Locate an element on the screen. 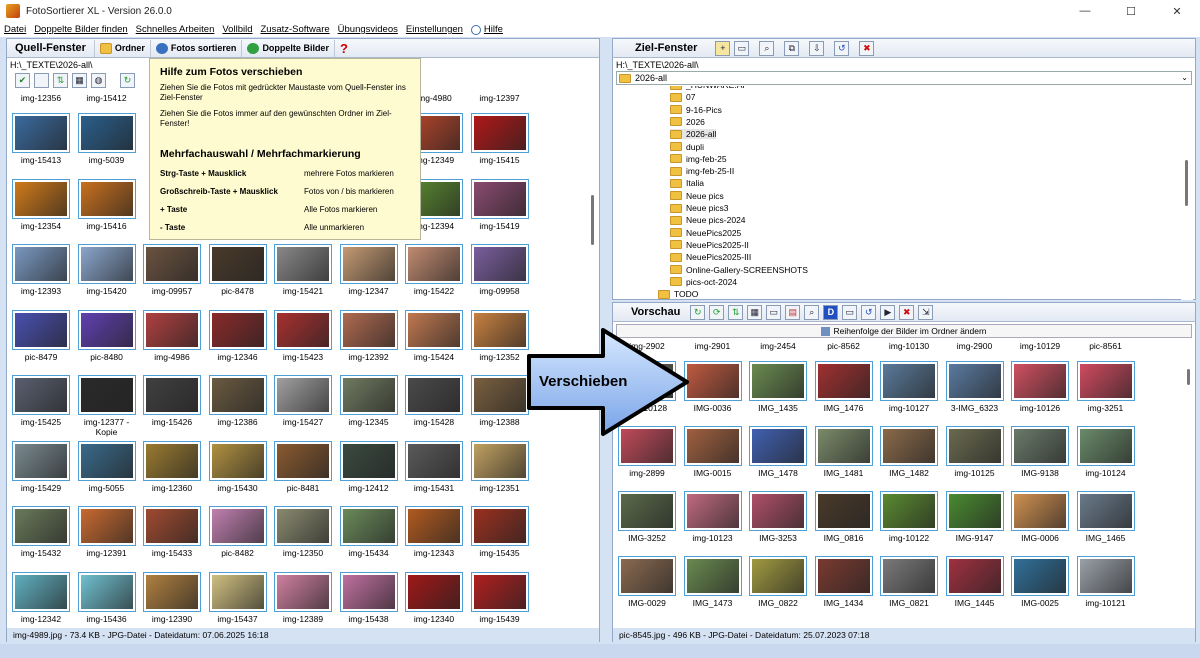  photo-thumbnail: img-15432 is located at coordinates (41, 532).